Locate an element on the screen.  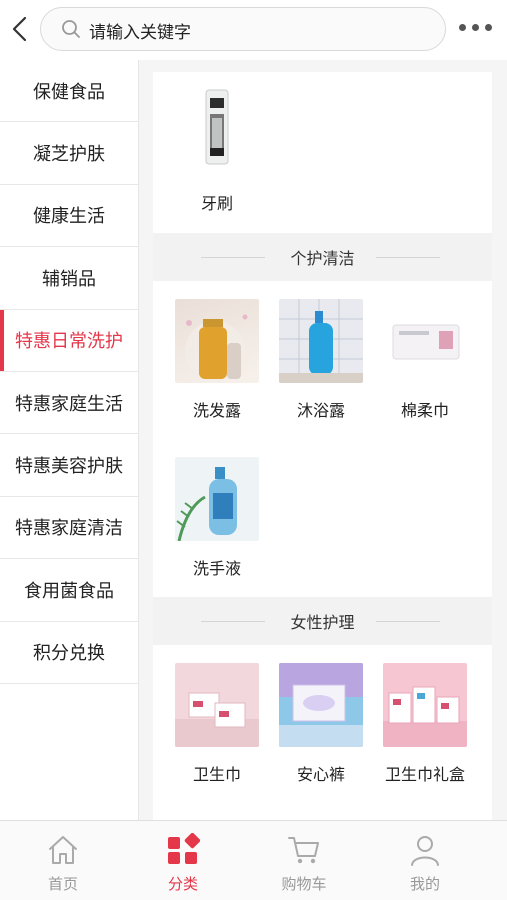
search-icon is located at coordinates (71, 29).